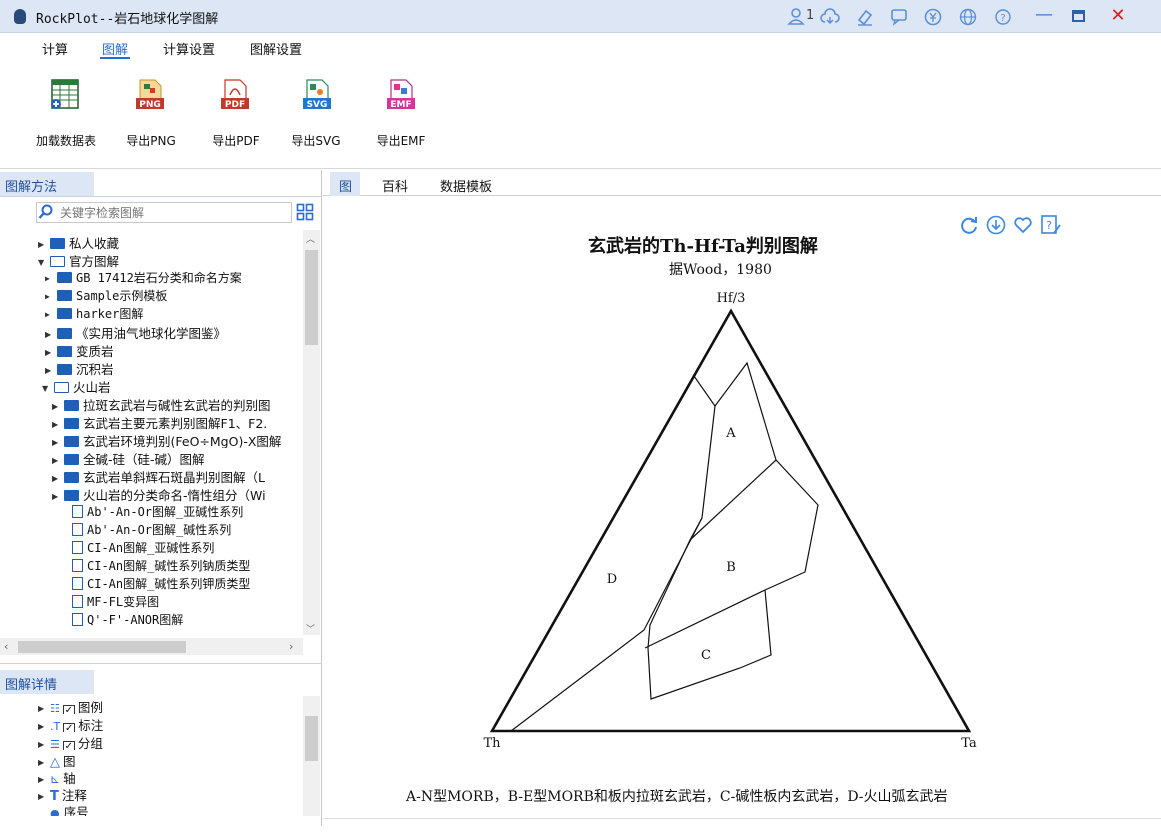  What do you see at coordinates (969, 743) in the screenshot?
I see `vertex-label-right: Ta` at bounding box center [969, 743].